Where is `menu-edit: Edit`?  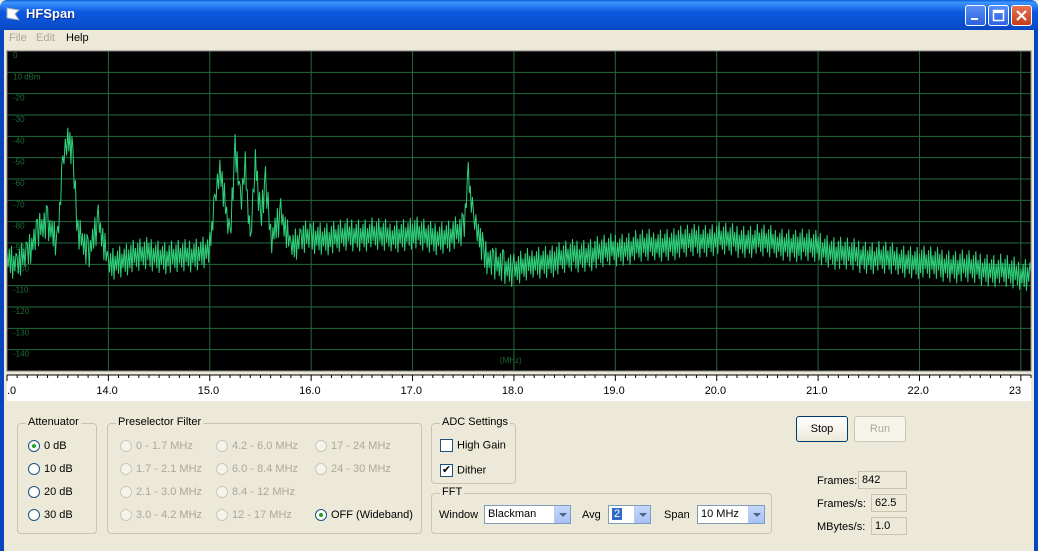
menu-edit: Edit is located at coordinates (45, 38).